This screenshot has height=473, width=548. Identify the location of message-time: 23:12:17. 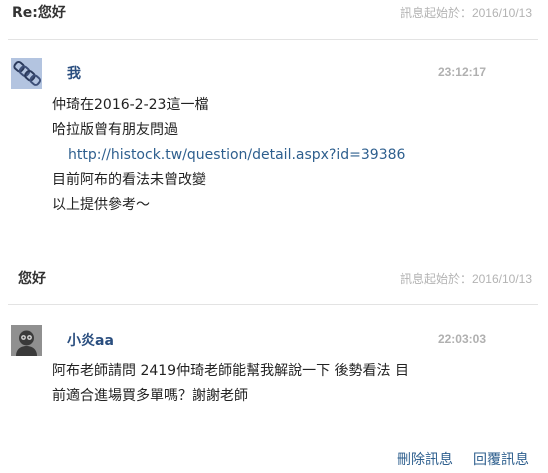
(461, 72).